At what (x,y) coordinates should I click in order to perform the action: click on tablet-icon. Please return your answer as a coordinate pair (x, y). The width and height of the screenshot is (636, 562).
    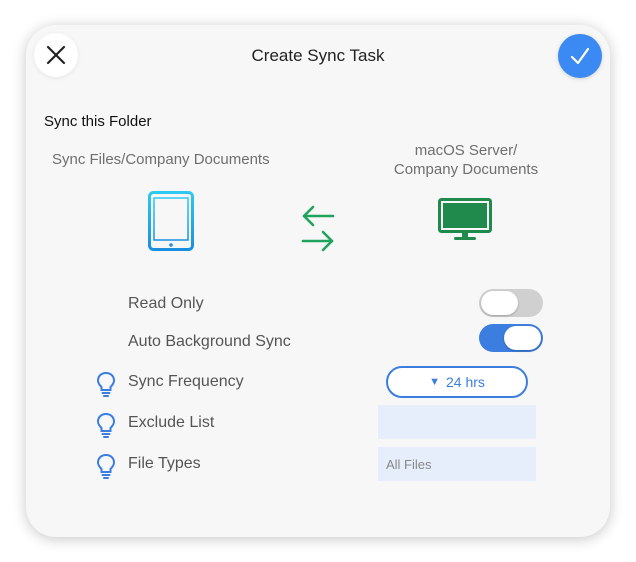
    Looking at the image, I should click on (171, 221).